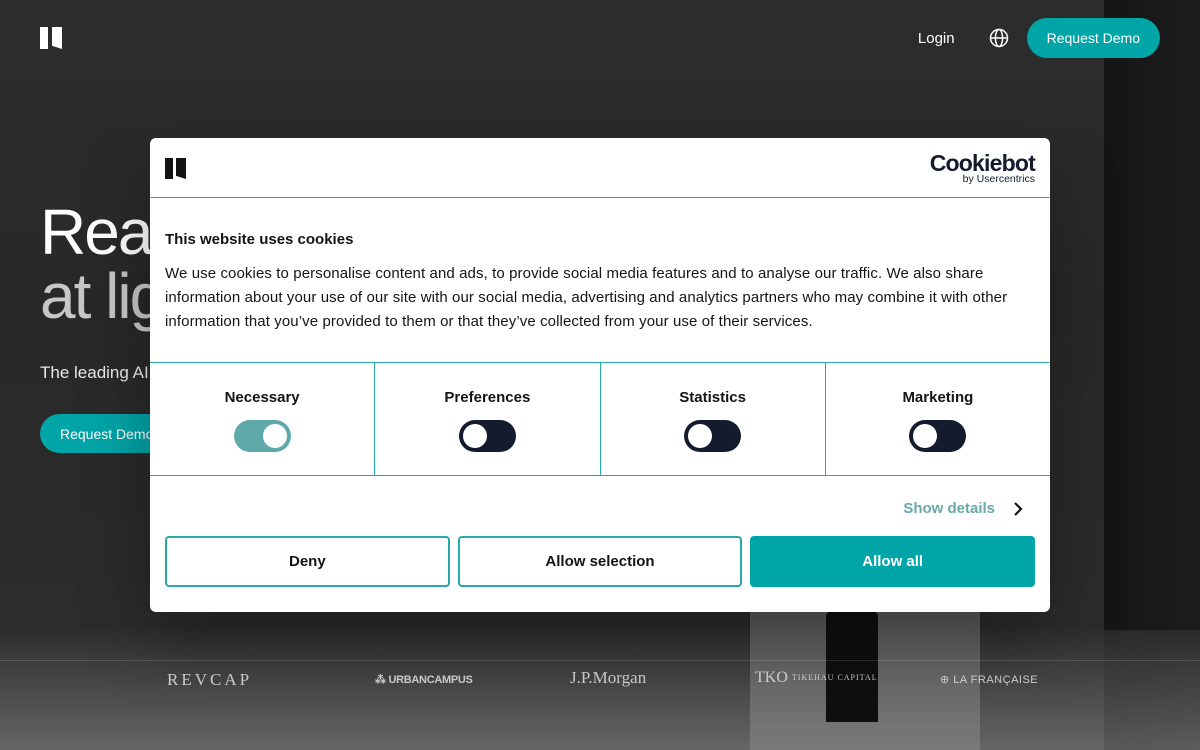 Image resolution: width=1200 pixels, height=750 pixels. What do you see at coordinates (262, 436) in the screenshot?
I see `necessary-switch` at bounding box center [262, 436].